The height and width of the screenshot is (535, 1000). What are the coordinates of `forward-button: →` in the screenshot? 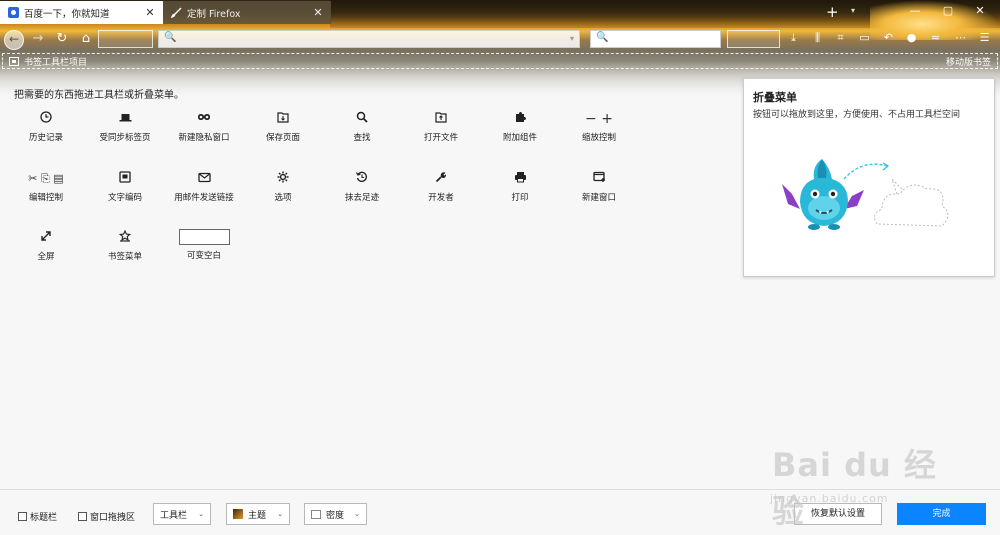 It's located at (38, 38).